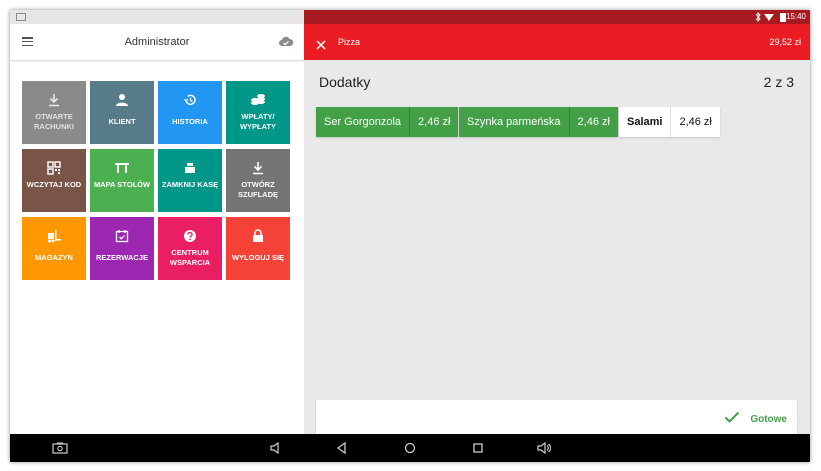 This screenshot has width=821, height=471. I want to click on recents-icon, so click(478, 448).